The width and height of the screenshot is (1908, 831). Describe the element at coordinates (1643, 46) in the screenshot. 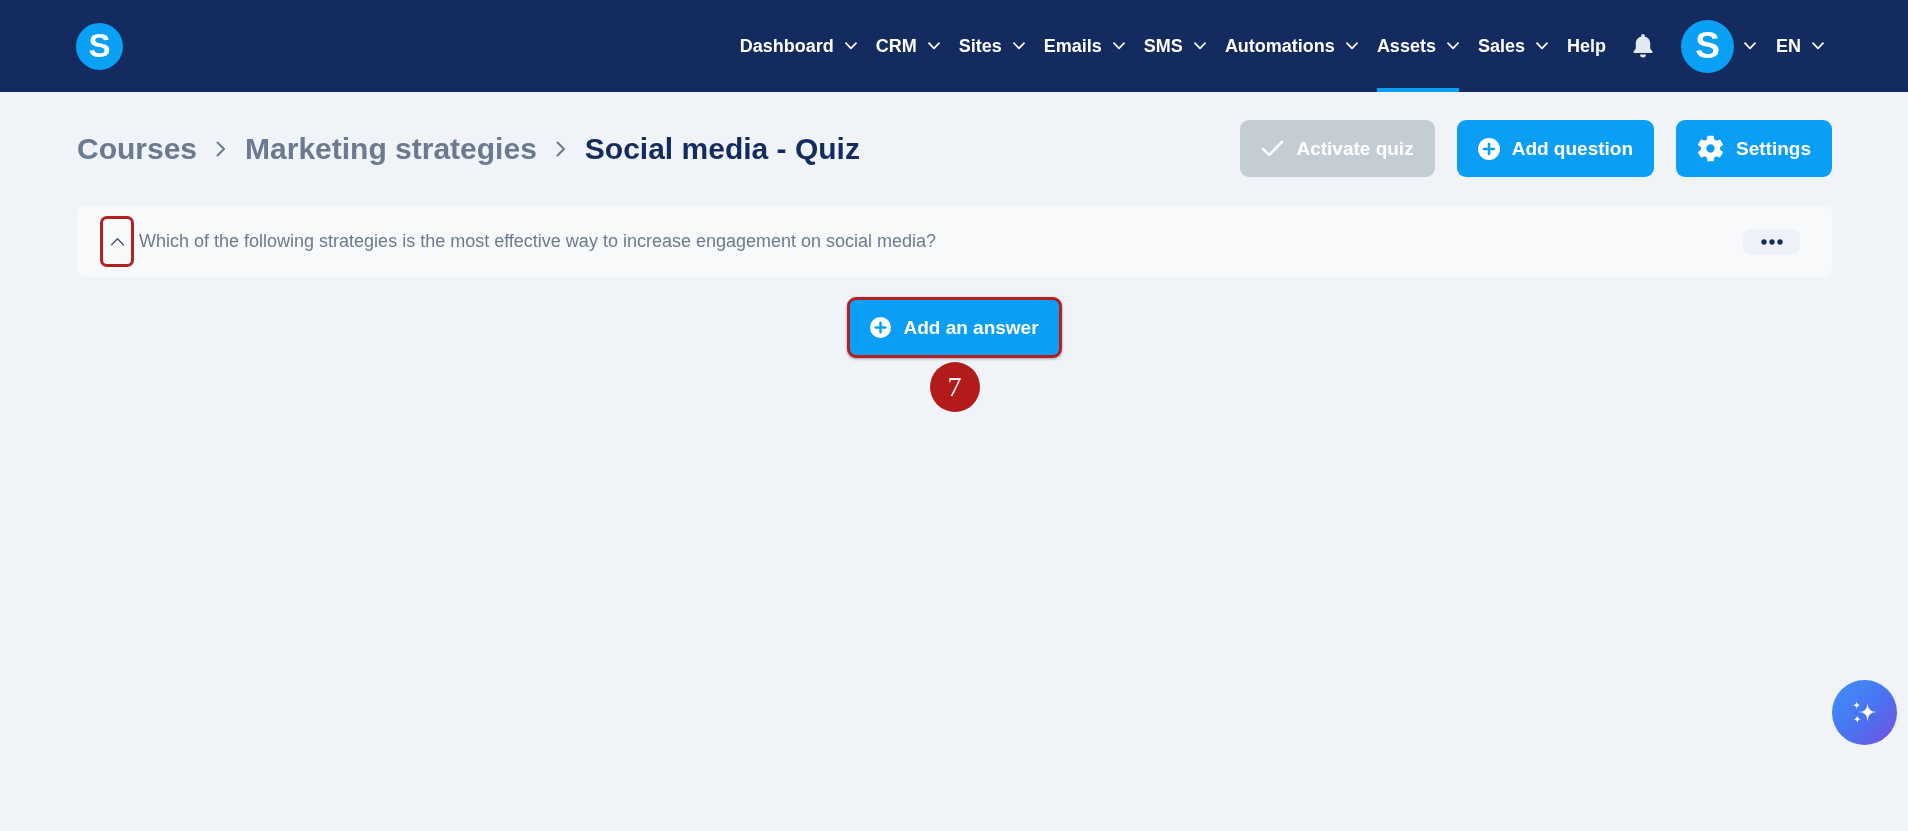

I see `bell-icon` at that location.